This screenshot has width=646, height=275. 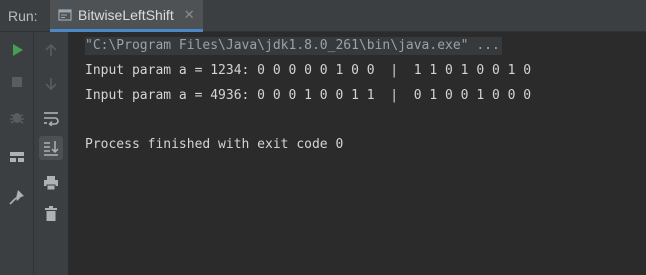 What do you see at coordinates (17, 157) in the screenshot?
I see `layout-icon` at bounding box center [17, 157].